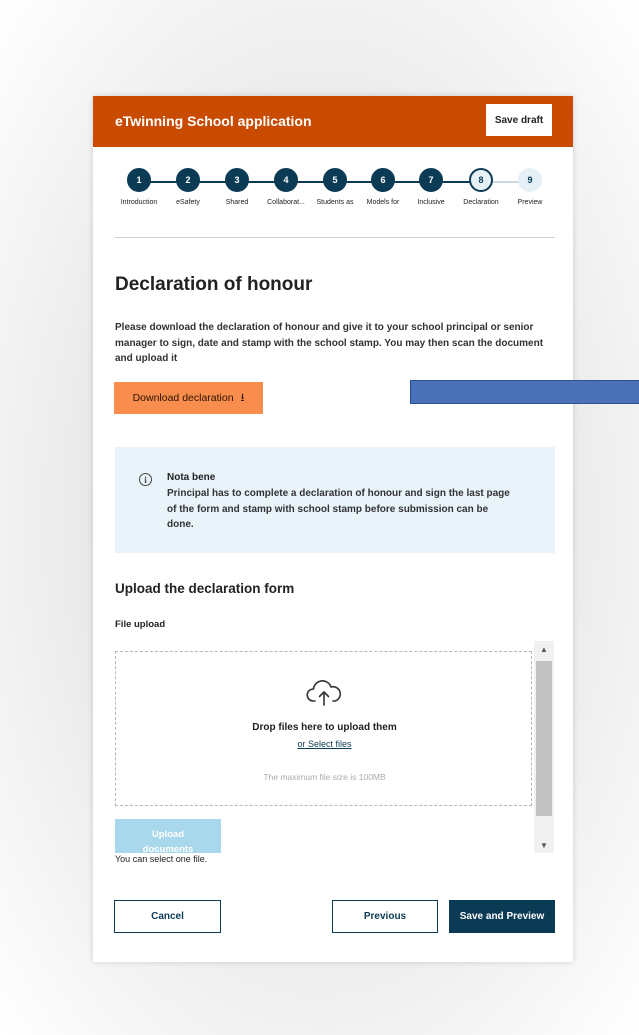 This screenshot has width=639, height=1035. What do you see at coordinates (191, 477) in the screenshot?
I see `note-title: Nota bene` at bounding box center [191, 477].